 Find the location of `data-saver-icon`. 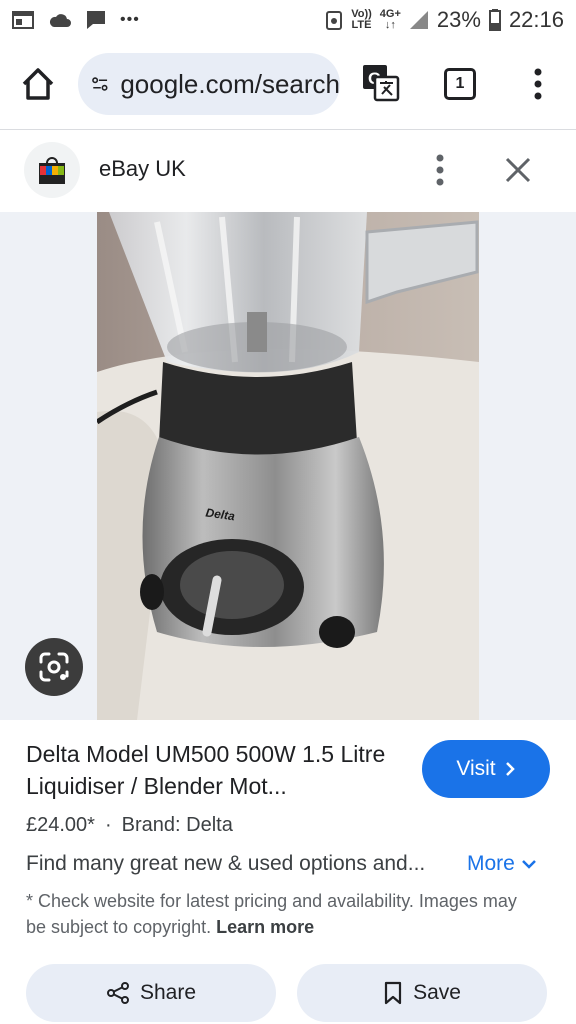

data-saver-icon is located at coordinates (334, 20).